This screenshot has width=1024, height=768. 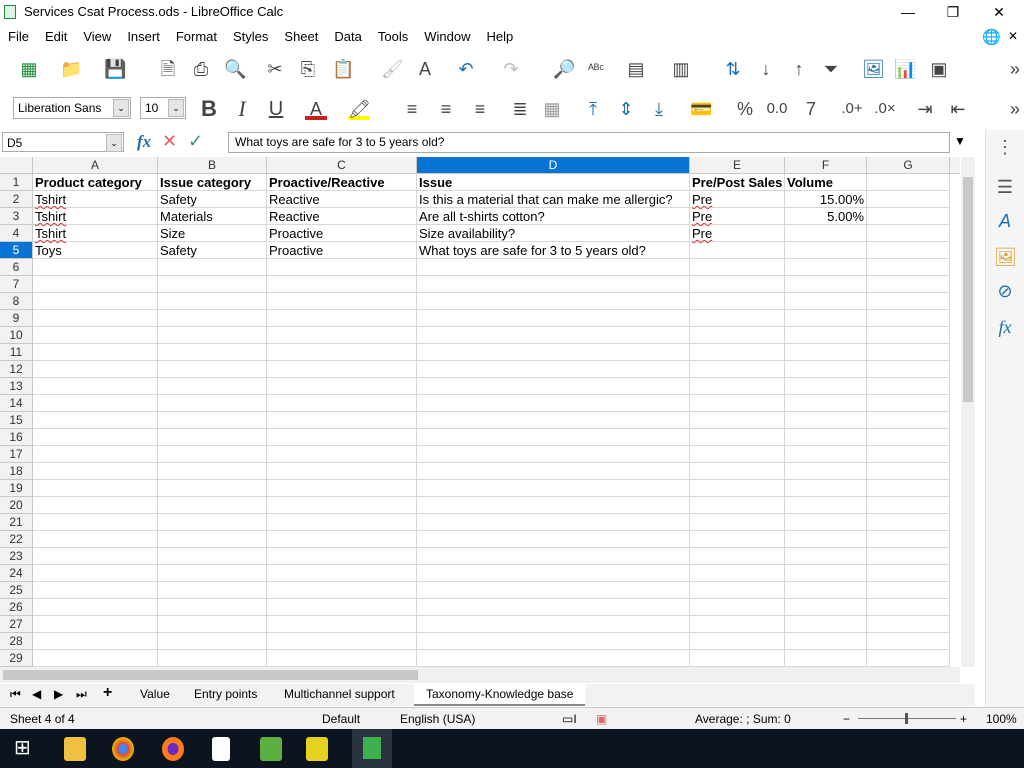 I want to click on menu-format: Format, so click(x=196, y=35).